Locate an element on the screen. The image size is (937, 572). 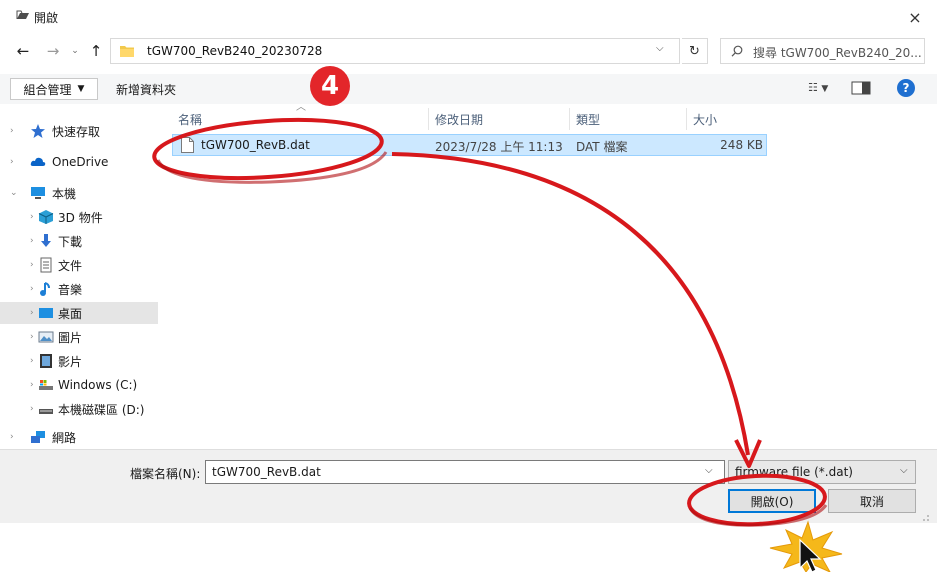
nav-item-pictures: › 圖片 is located at coordinates (79, 337).